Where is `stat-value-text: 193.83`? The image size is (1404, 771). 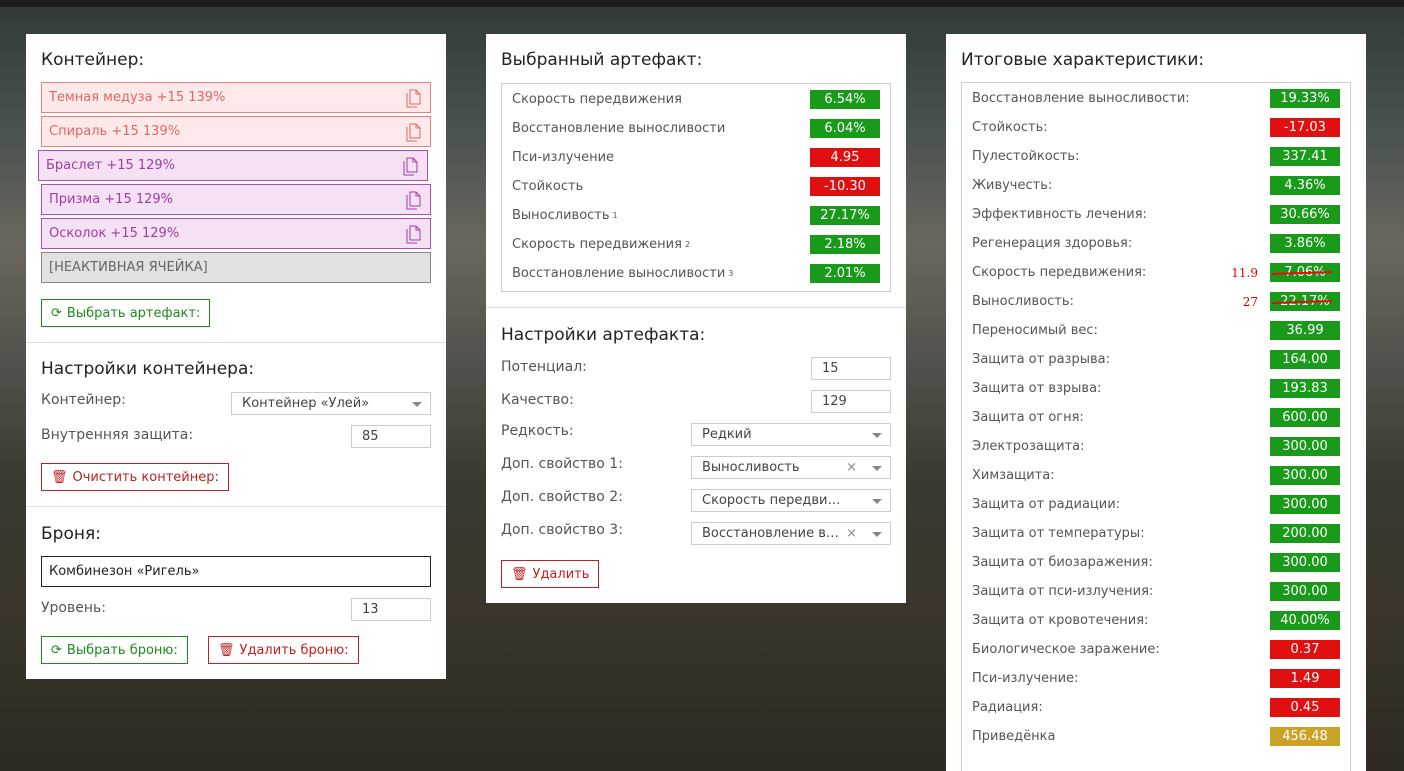
stat-value-text: 193.83 is located at coordinates (1305, 388).